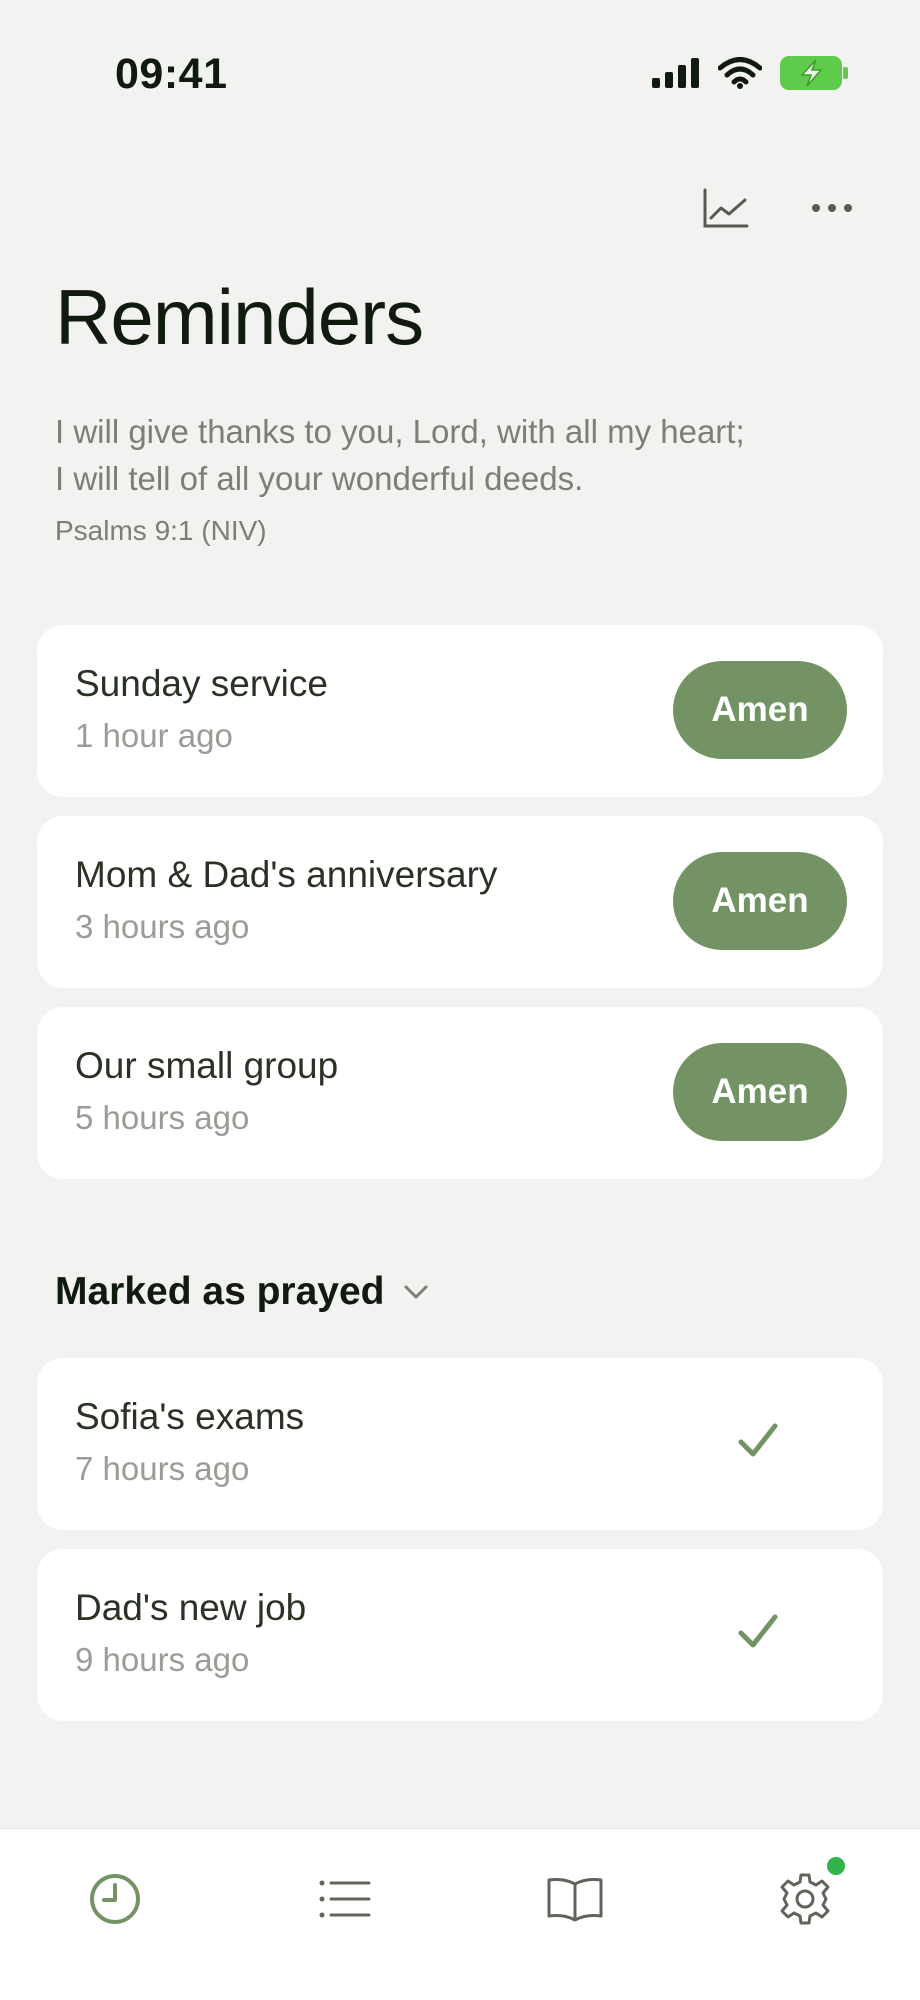 This screenshot has height=2000, width=920. What do you see at coordinates (191, 1607) in the screenshot?
I see `prayed-title: Dad's new job` at bounding box center [191, 1607].